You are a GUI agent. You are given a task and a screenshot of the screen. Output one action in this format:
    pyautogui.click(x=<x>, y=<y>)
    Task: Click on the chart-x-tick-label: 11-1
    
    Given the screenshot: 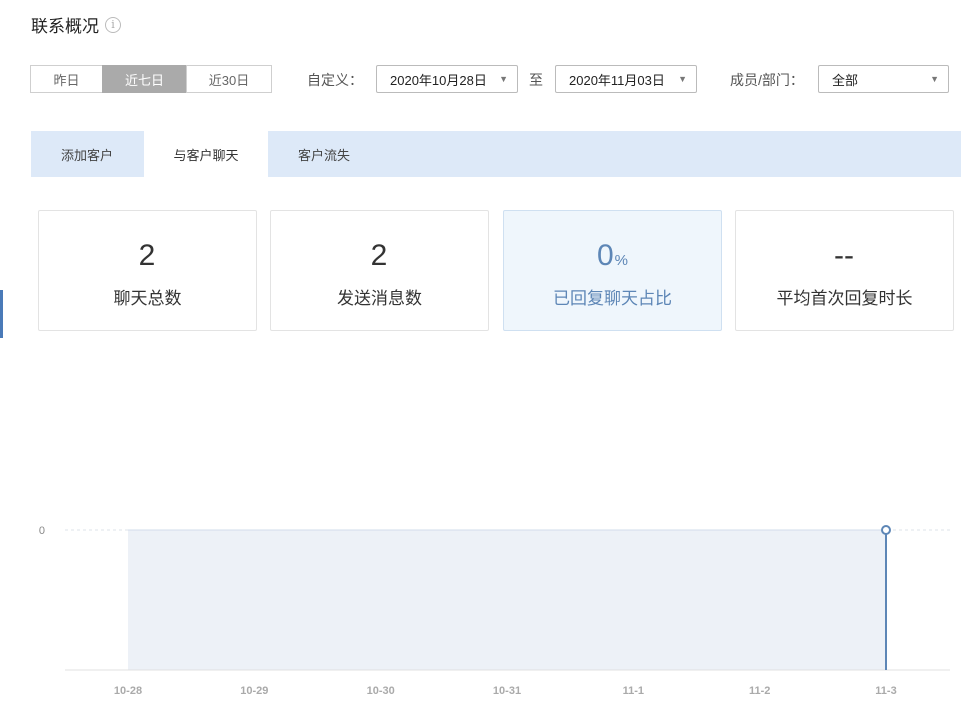 What is the action you would take?
    pyautogui.click(x=633, y=691)
    